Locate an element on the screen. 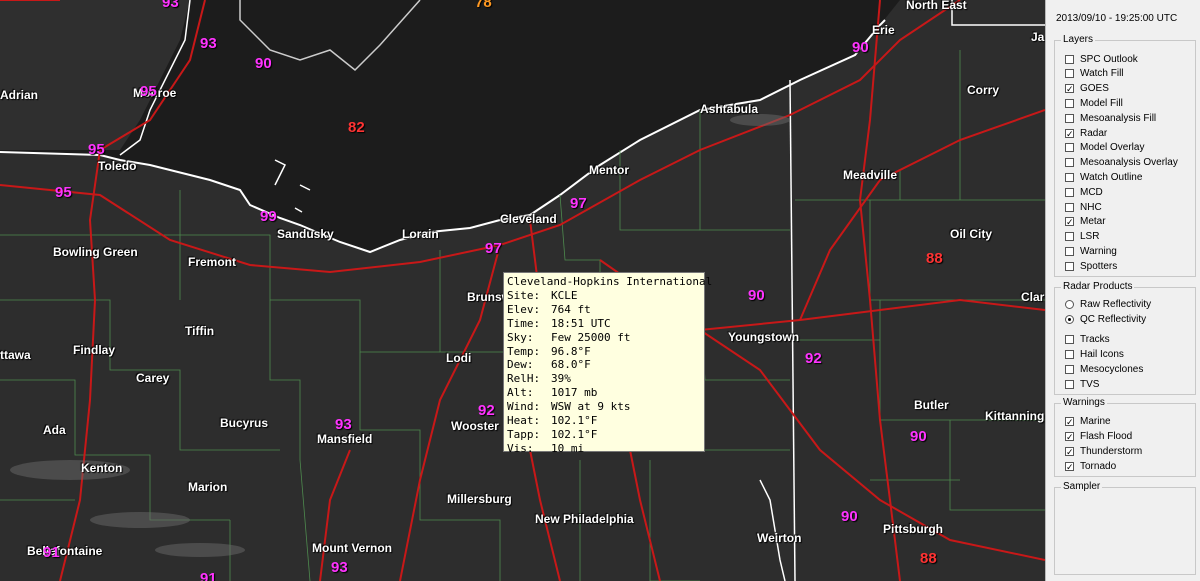  checkbox-option: Model Fill is located at coordinates (1094, 103).